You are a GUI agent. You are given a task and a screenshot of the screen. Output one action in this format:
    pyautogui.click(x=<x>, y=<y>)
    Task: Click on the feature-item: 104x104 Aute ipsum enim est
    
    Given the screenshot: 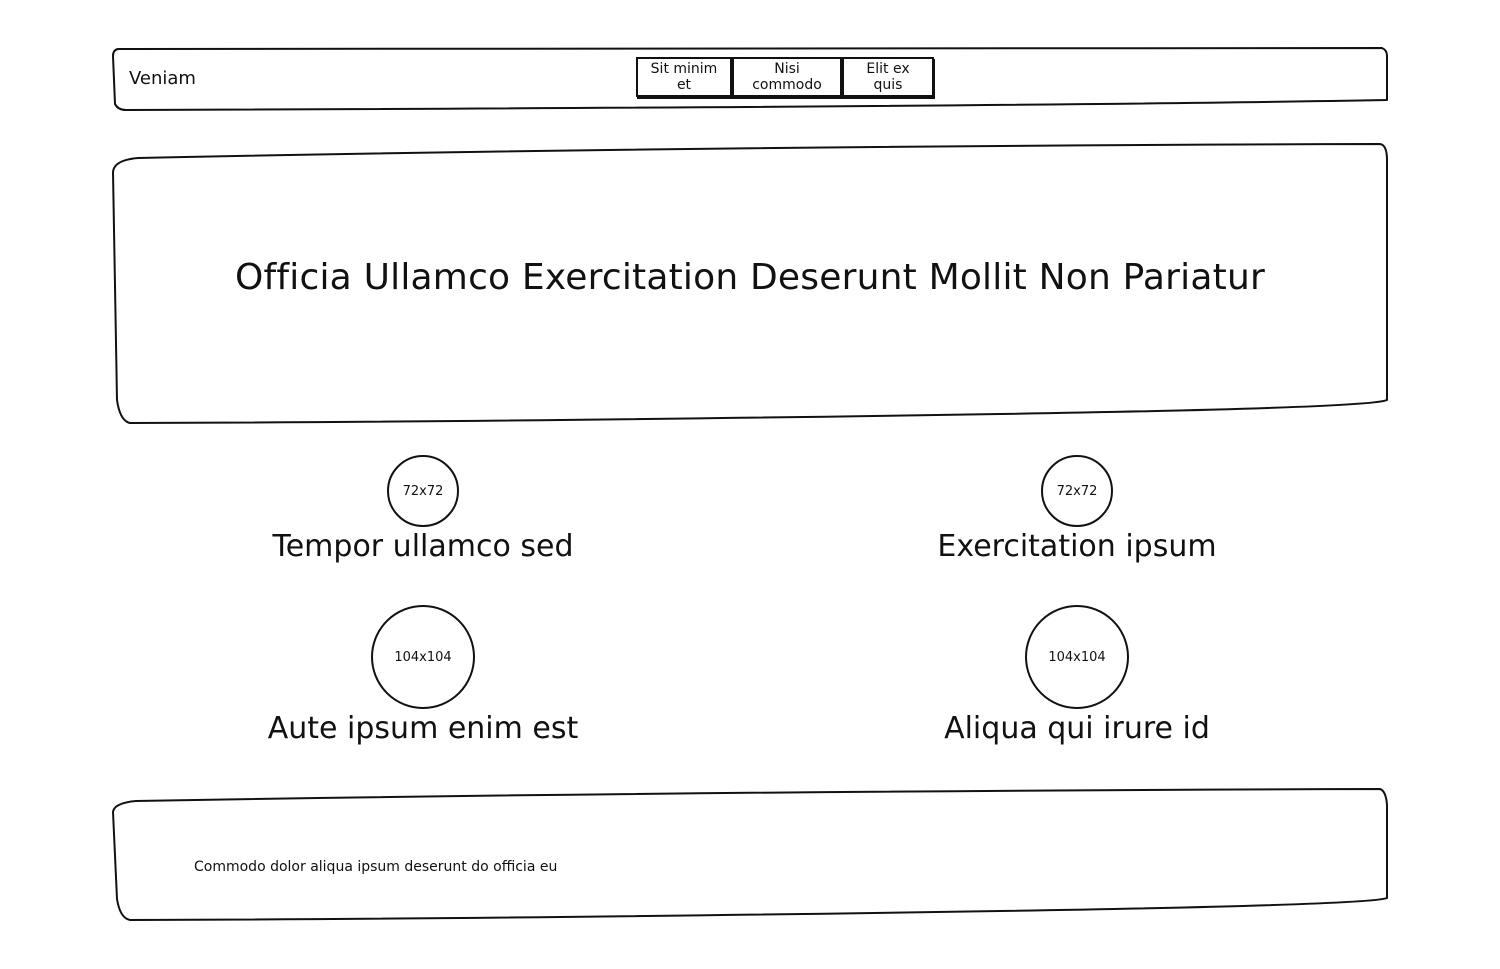 What is the action you would take?
    pyautogui.click(x=423, y=677)
    